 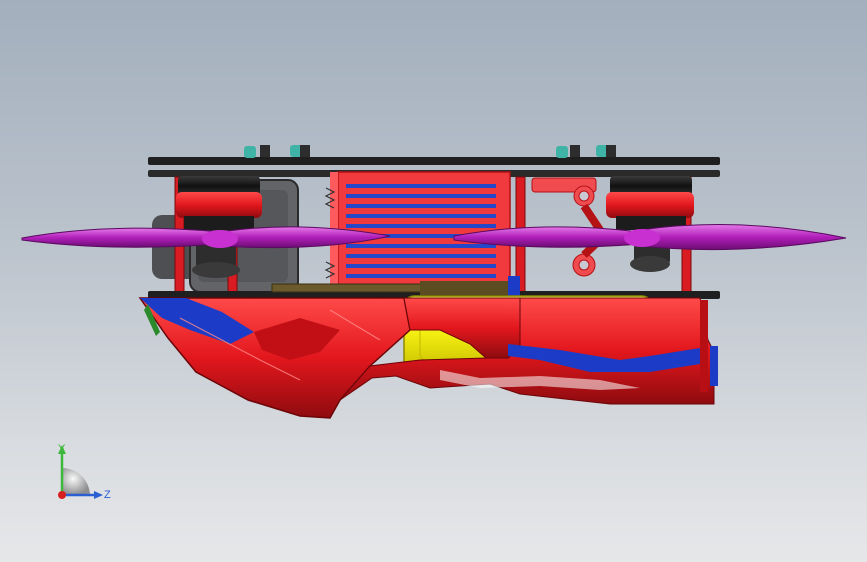 What do you see at coordinates (62, 495) in the screenshot?
I see `x-axis-dot` at bounding box center [62, 495].